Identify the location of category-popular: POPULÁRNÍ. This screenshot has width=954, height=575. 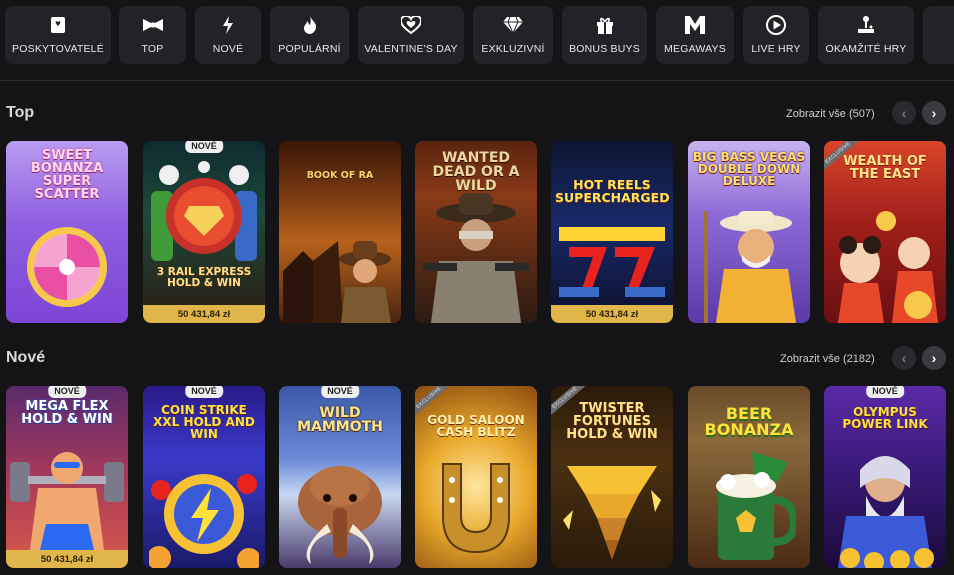
(309, 35).